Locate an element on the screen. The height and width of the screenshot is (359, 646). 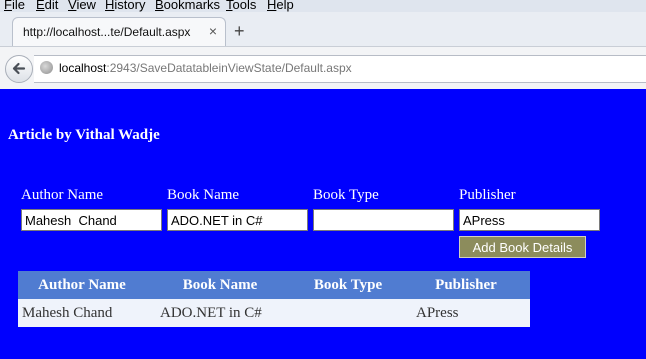
cell-author-name: Mahesh Chand is located at coordinates (82, 313).